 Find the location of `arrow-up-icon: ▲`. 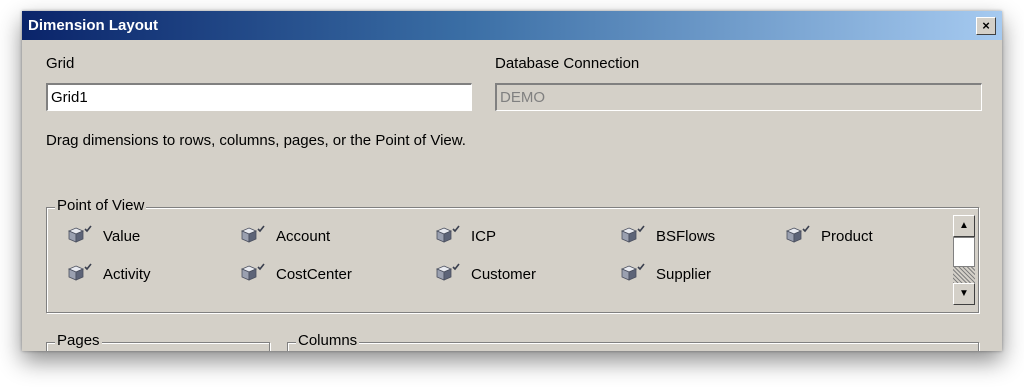

arrow-up-icon: ▲ is located at coordinates (964, 225).